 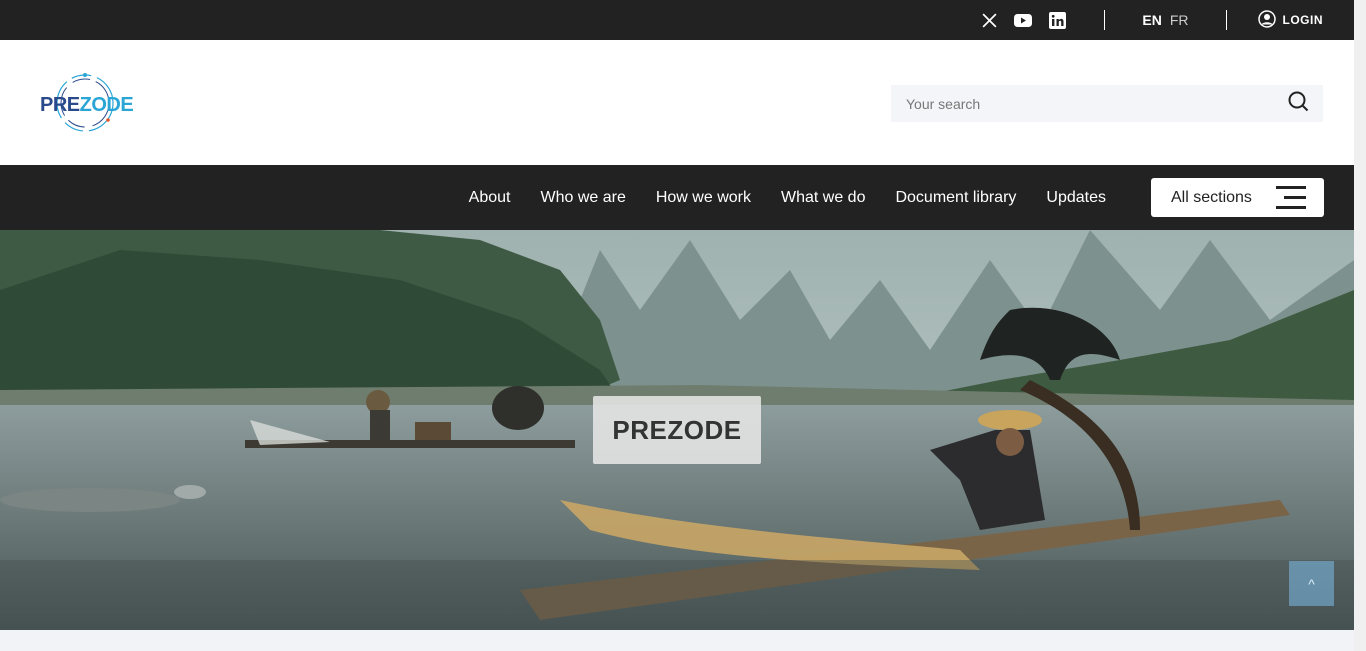 I want to click on menu-icon, so click(x=1291, y=197).